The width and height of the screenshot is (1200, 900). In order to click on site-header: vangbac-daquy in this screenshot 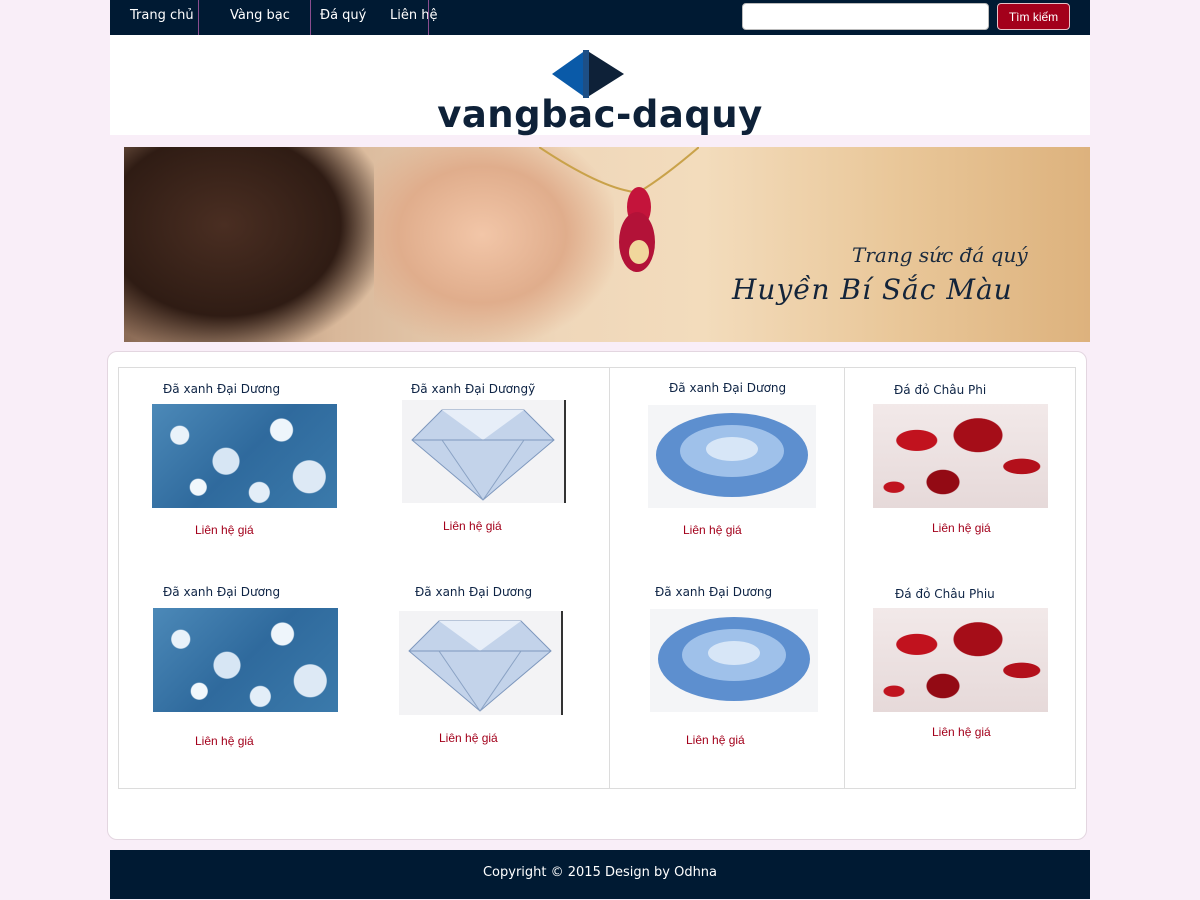, I will do `click(600, 85)`.